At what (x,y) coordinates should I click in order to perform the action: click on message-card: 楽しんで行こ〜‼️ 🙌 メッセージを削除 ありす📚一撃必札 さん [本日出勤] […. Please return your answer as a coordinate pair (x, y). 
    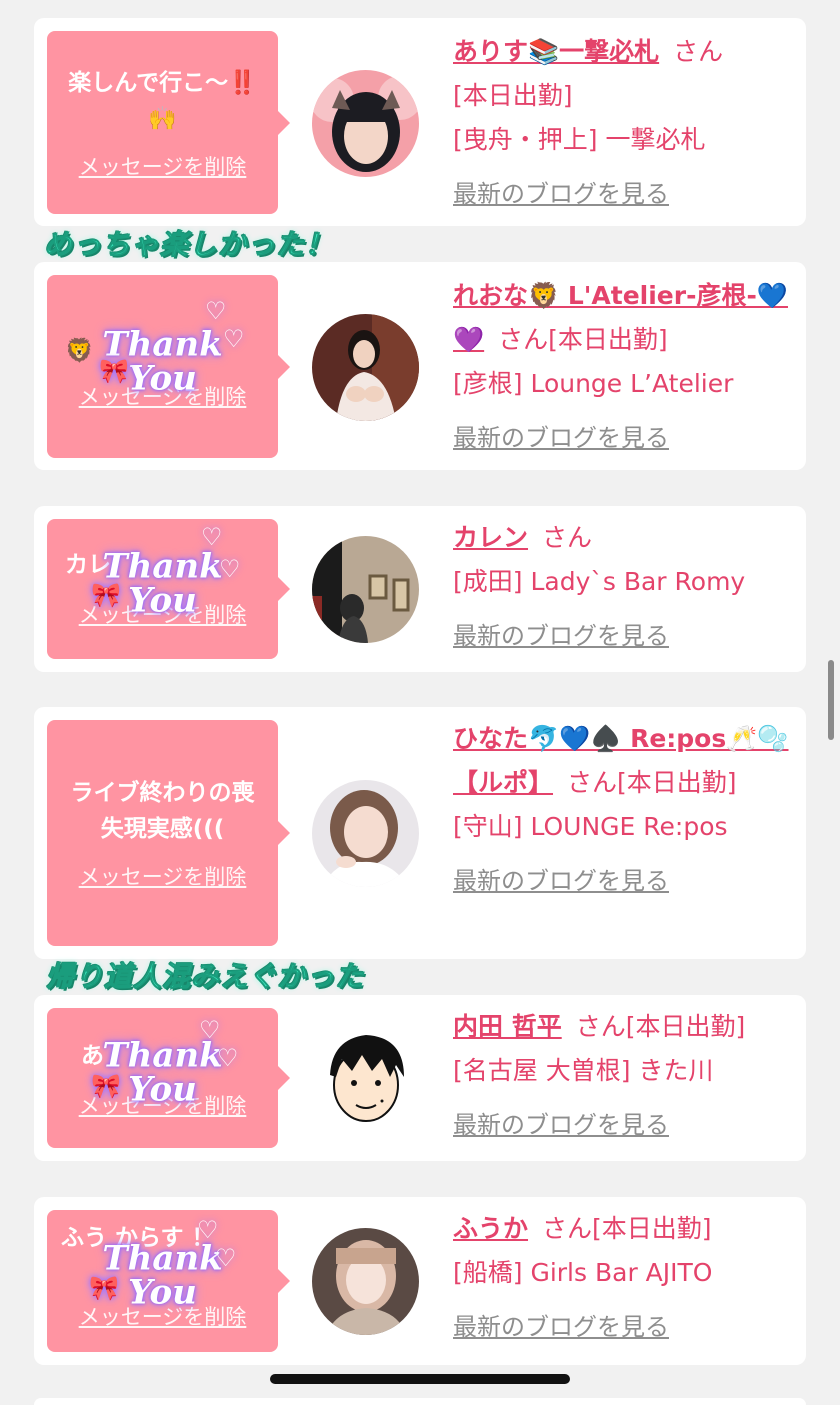
    Looking at the image, I should click on (420, 122).